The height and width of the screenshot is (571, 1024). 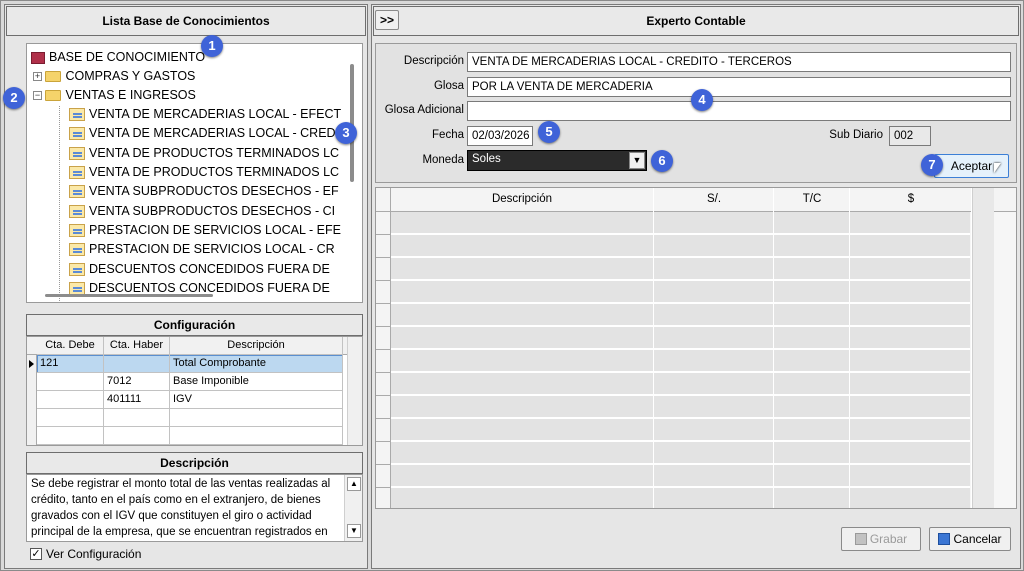 What do you see at coordinates (424, 110) in the screenshot?
I see `glosa-adicional-label: Glosa Adicional` at bounding box center [424, 110].